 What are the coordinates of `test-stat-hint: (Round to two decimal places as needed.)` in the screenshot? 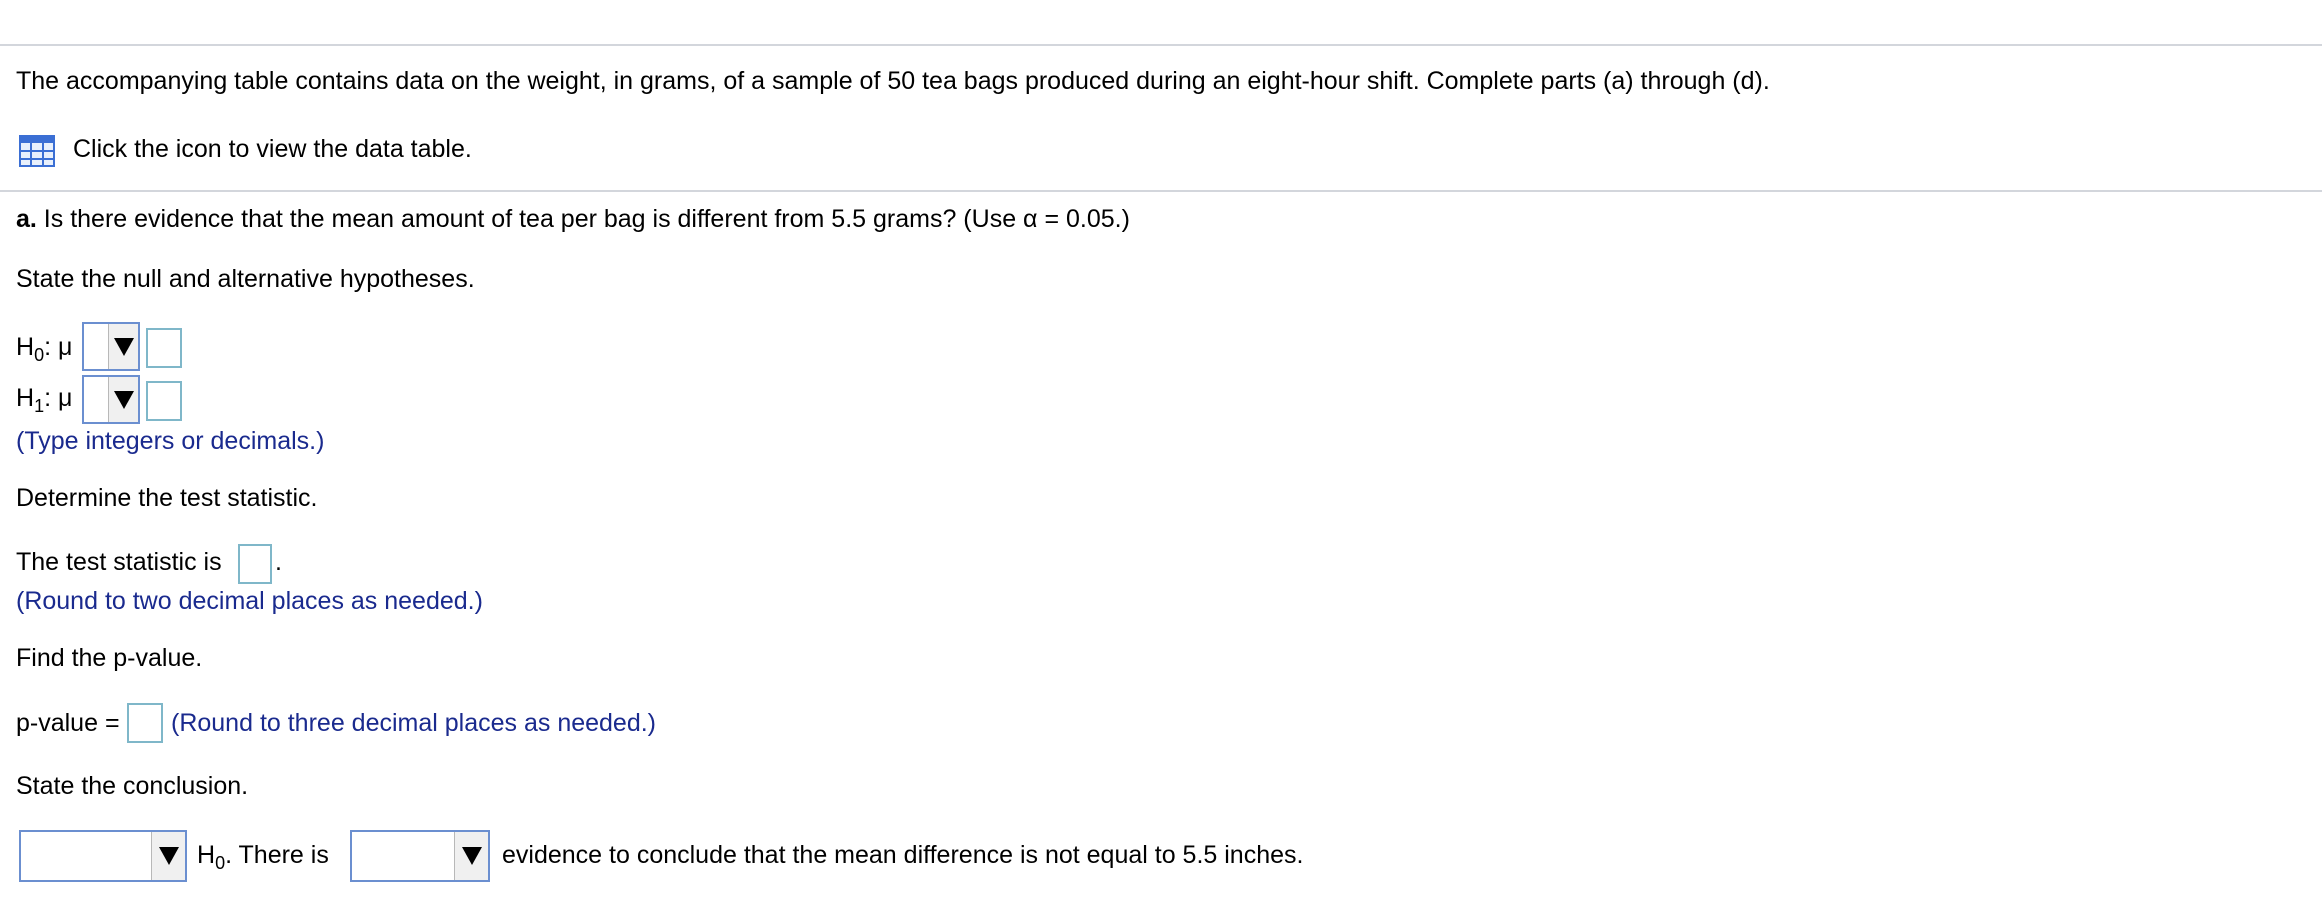 It's located at (249, 601).